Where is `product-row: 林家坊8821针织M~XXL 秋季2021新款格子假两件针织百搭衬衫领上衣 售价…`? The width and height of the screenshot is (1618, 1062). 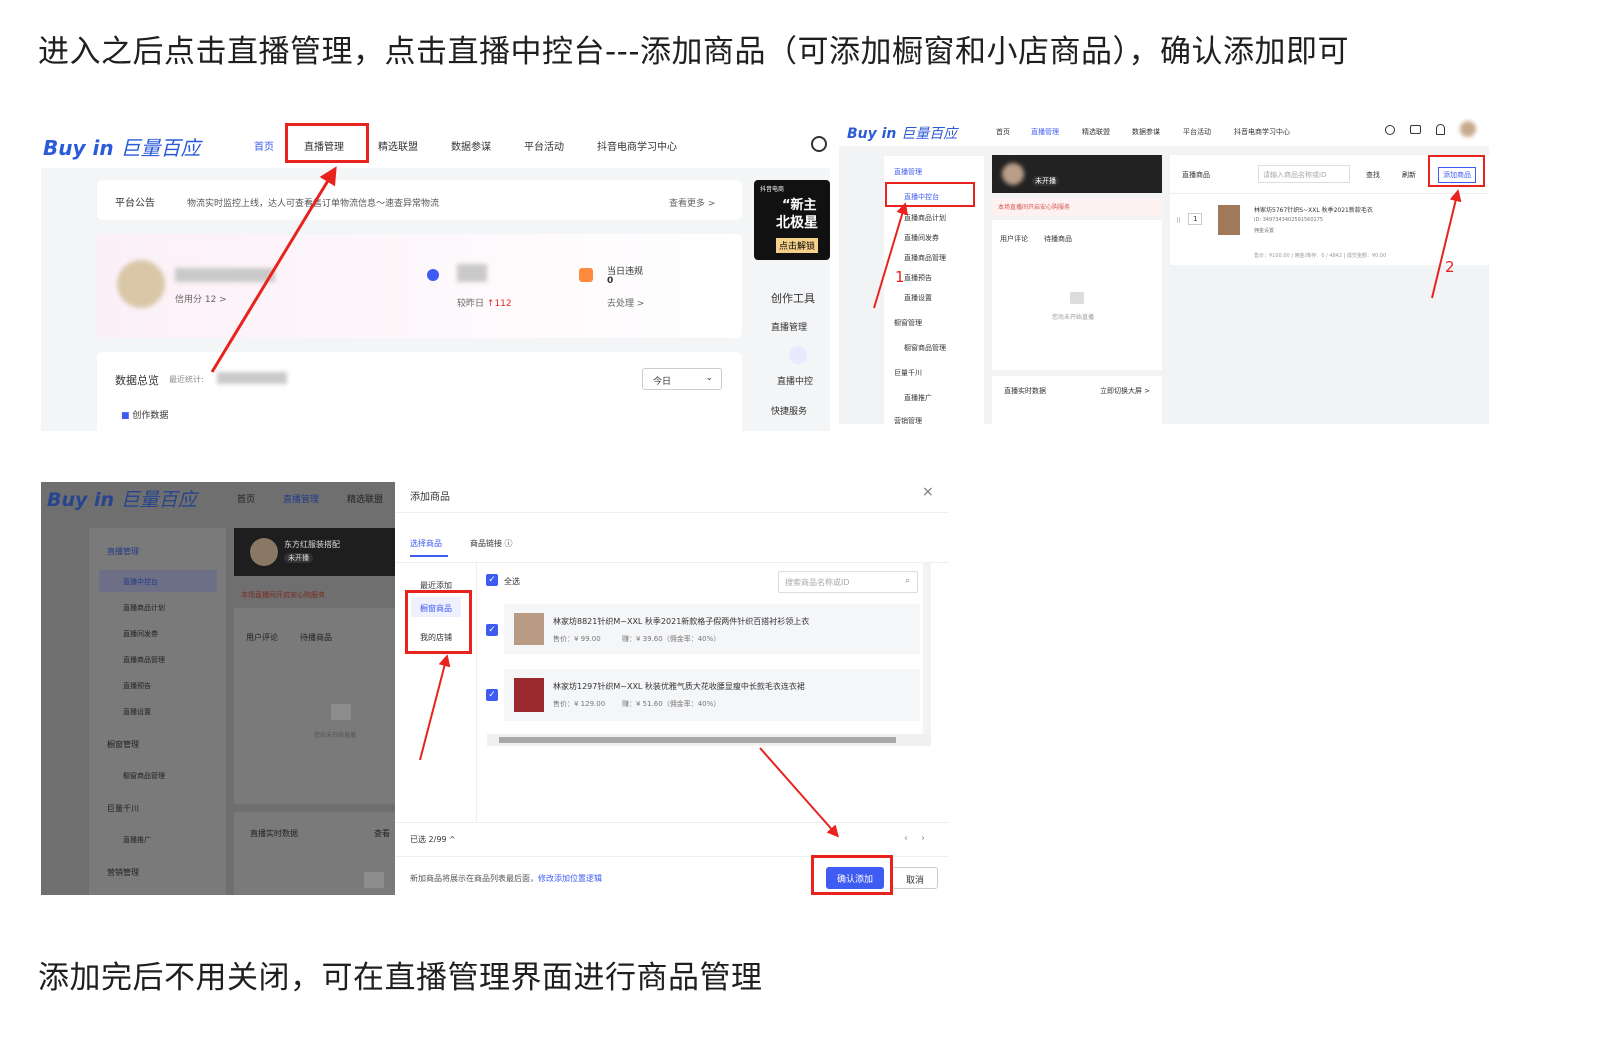
product-row: 林家坊8821针织M~XXL 秋季2021新款格子假两件针织百搭衬衫领上衣 售价… is located at coordinates (712, 629).